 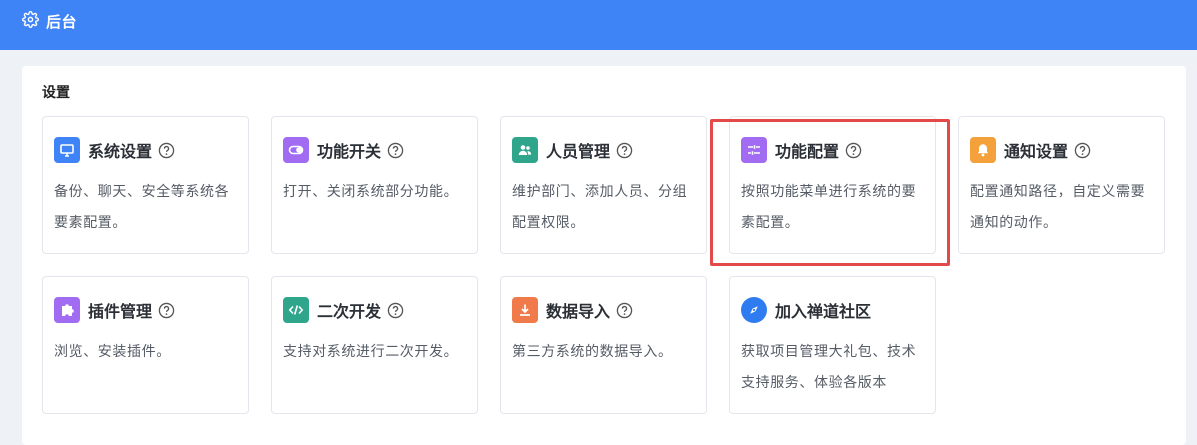 What do you see at coordinates (1058, 207) in the screenshot?
I see `card-description: 配置通知路径，自定义需要通知的动作。` at bounding box center [1058, 207].